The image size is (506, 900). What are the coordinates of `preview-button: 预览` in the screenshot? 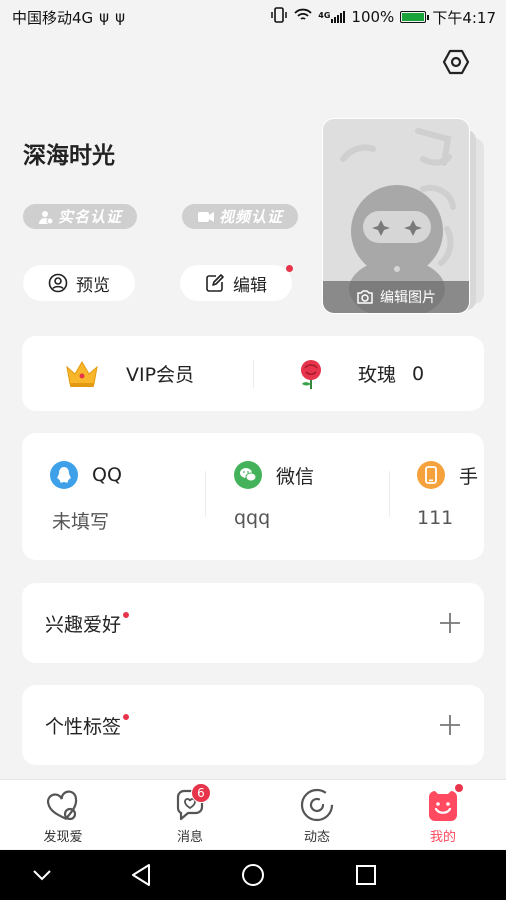 It's located at (79, 283).